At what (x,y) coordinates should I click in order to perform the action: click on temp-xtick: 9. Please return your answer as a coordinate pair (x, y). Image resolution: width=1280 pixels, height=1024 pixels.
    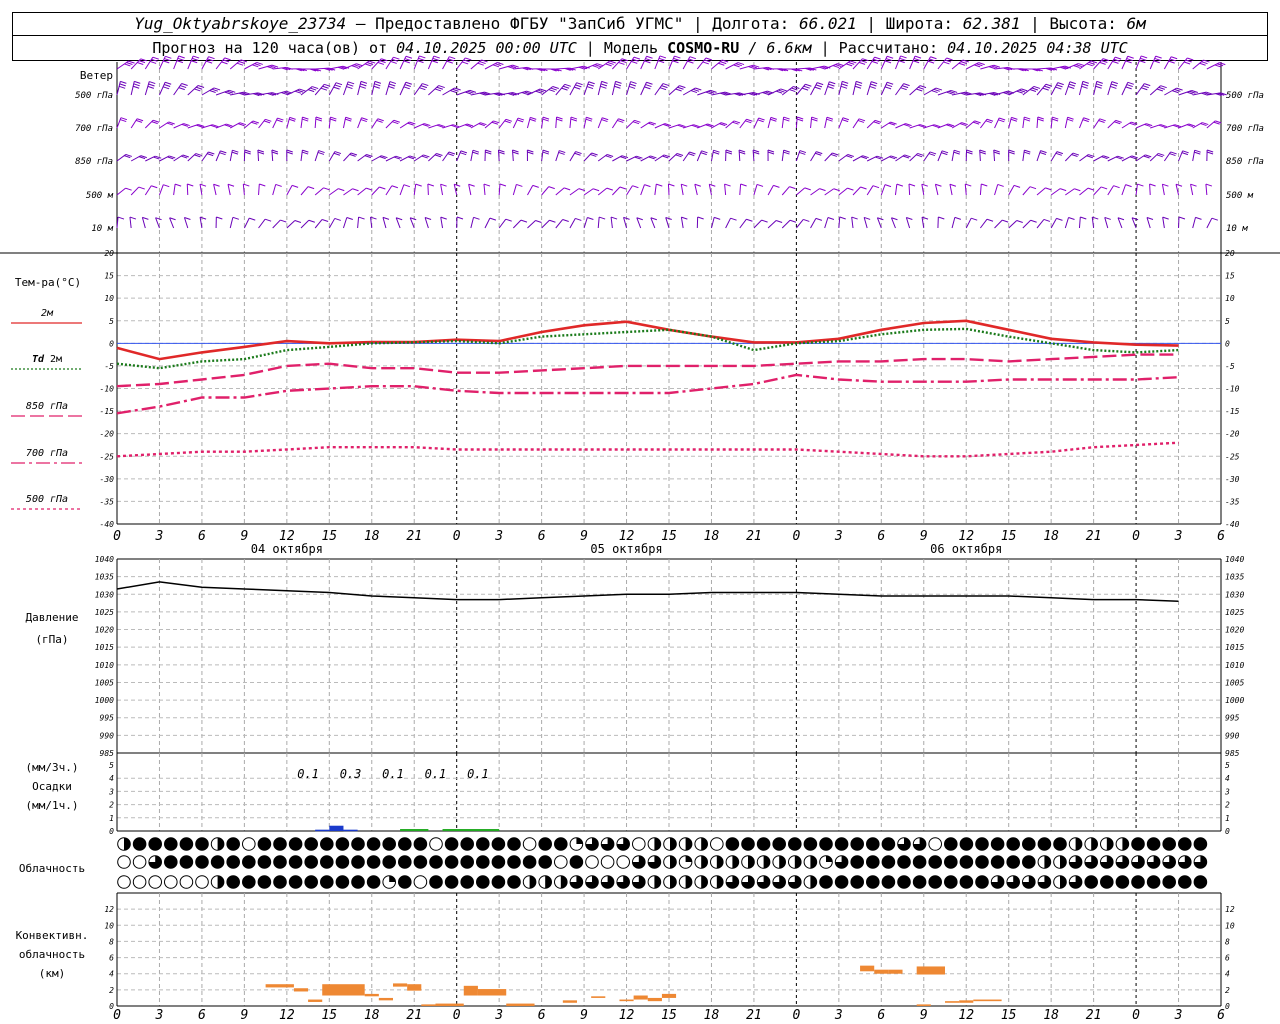
    Looking at the image, I should click on (584, 536).